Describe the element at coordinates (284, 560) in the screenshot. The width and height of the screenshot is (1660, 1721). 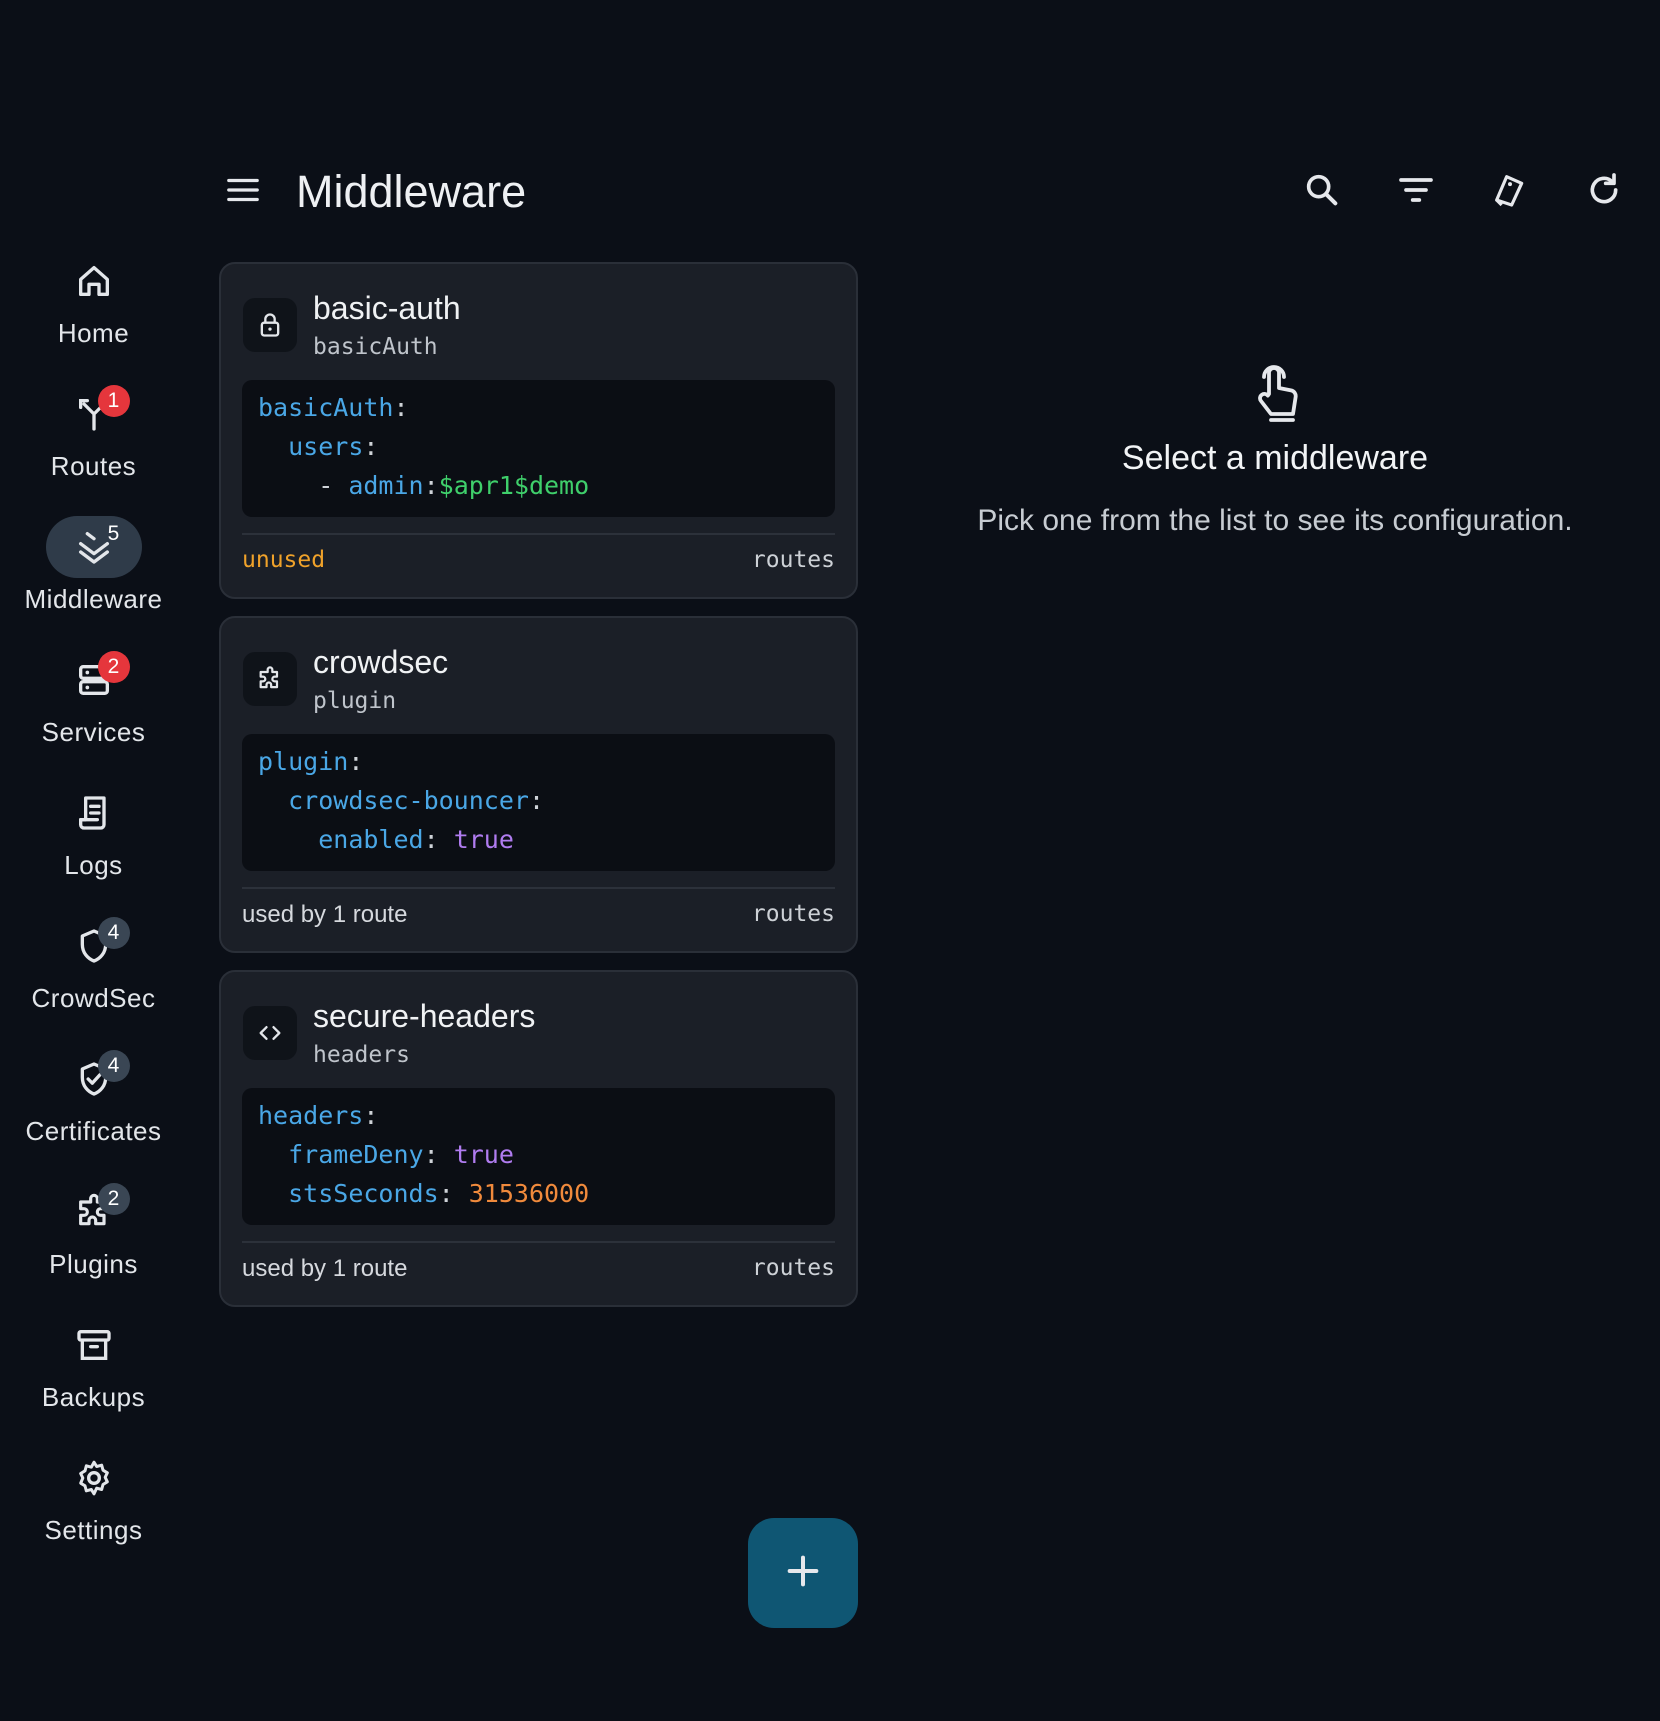
I see `usage-status: unused` at that location.